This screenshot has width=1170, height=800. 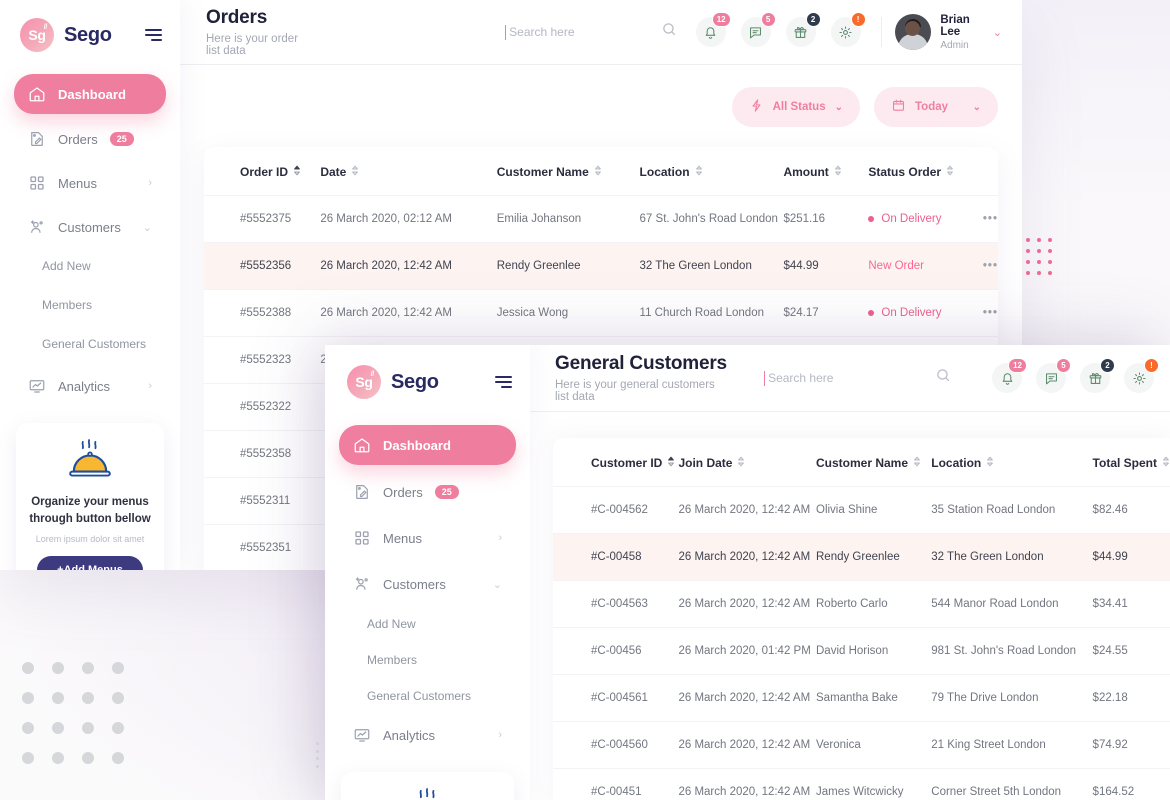 I want to click on home-icon, so click(x=37, y=94).